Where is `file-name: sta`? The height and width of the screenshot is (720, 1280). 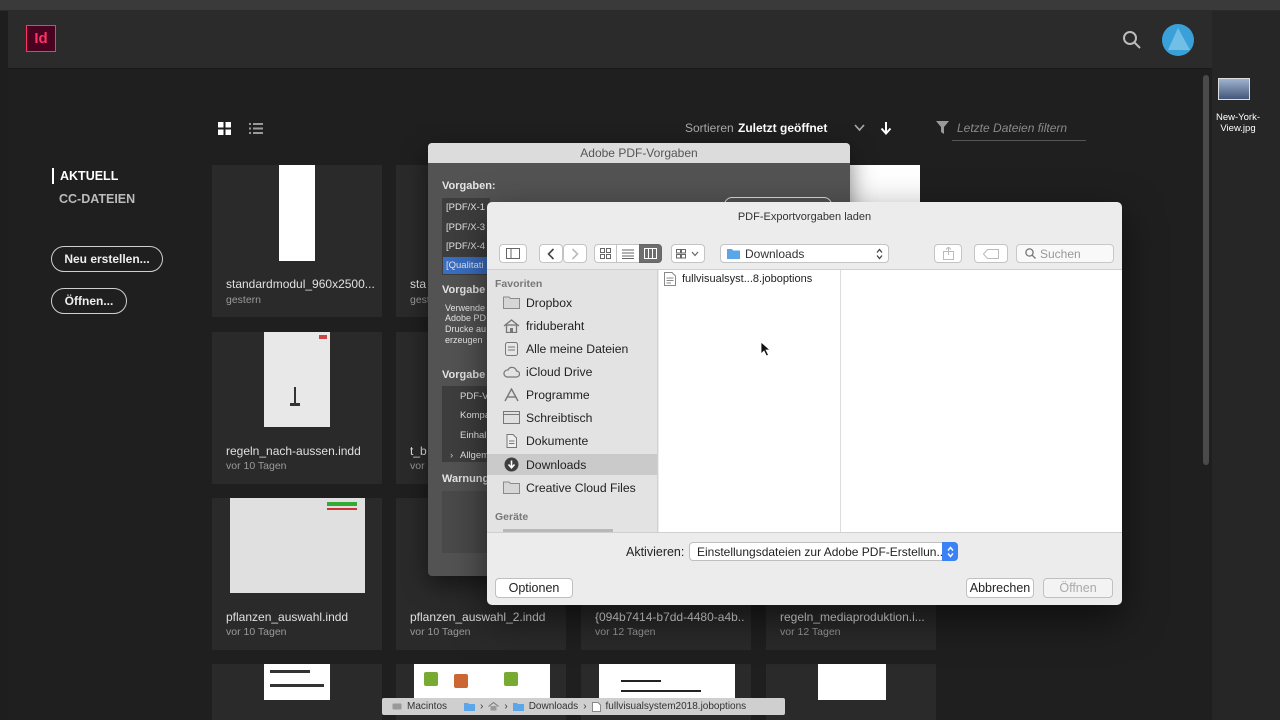 file-name: sta is located at coordinates (418, 284).